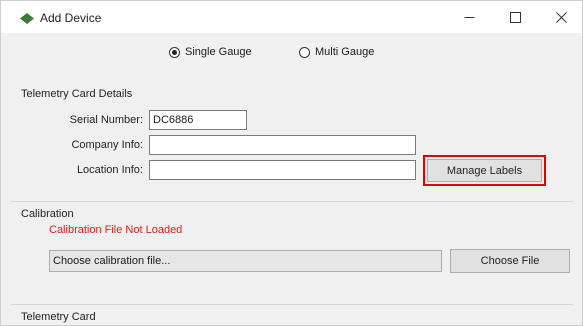  I want to click on minimize-button, so click(469, 17).